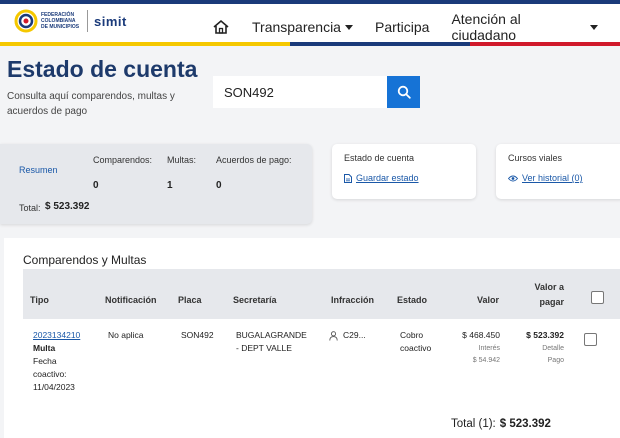  I want to click on row-fecha: 11/04/2023, so click(54, 387).